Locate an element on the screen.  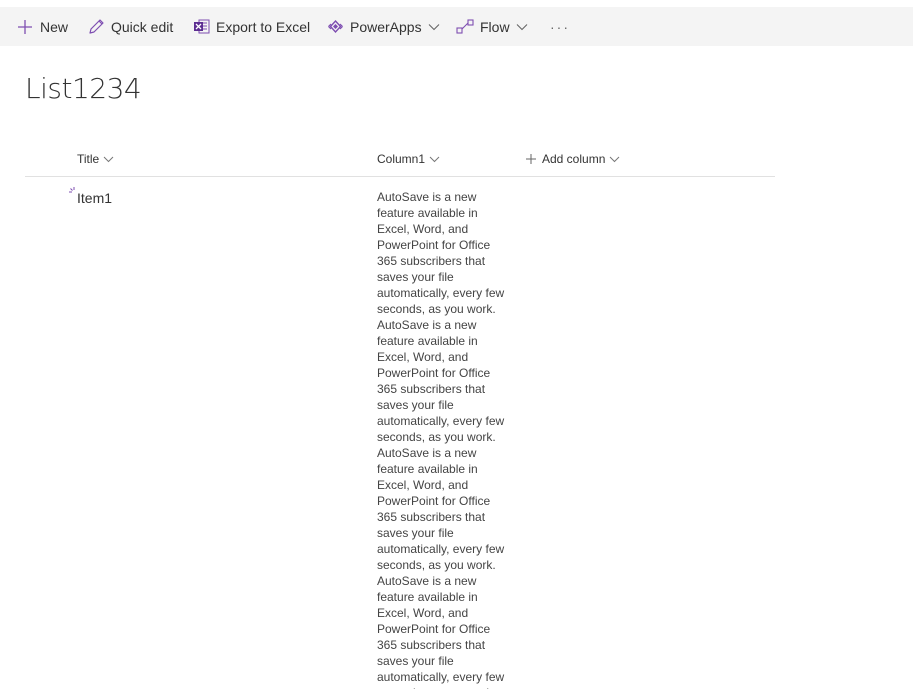
excel-icon is located at coordinates (201, 27).